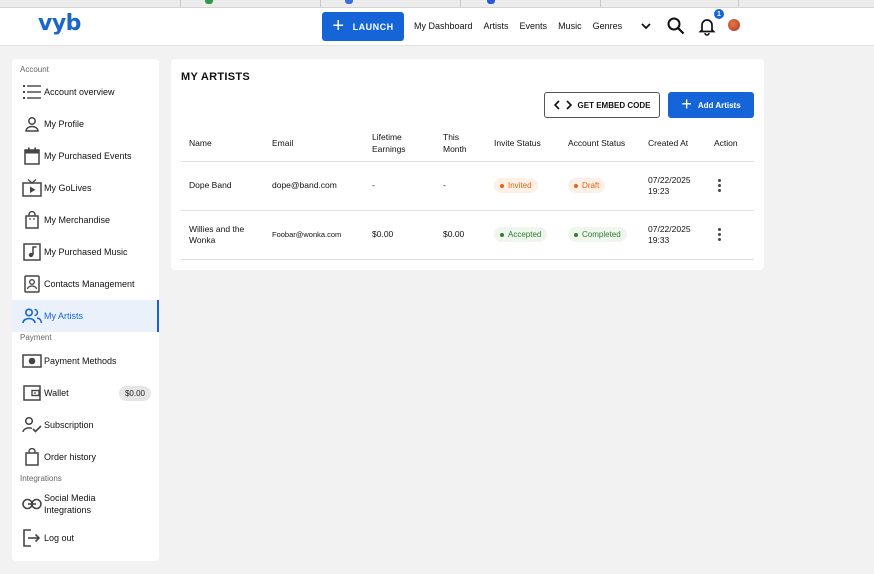 The height and width of the screenshot is (574, 874). Describe the element at coordinates (64, 124) in the screenshot. I see `sidebar-item-label: My Profile` at that location.